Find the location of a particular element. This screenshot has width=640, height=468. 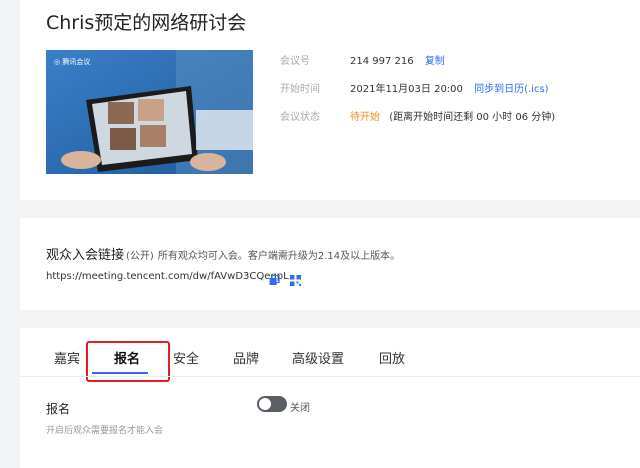

start-time-label: 开始时间 is located at coordinates (300, 89).